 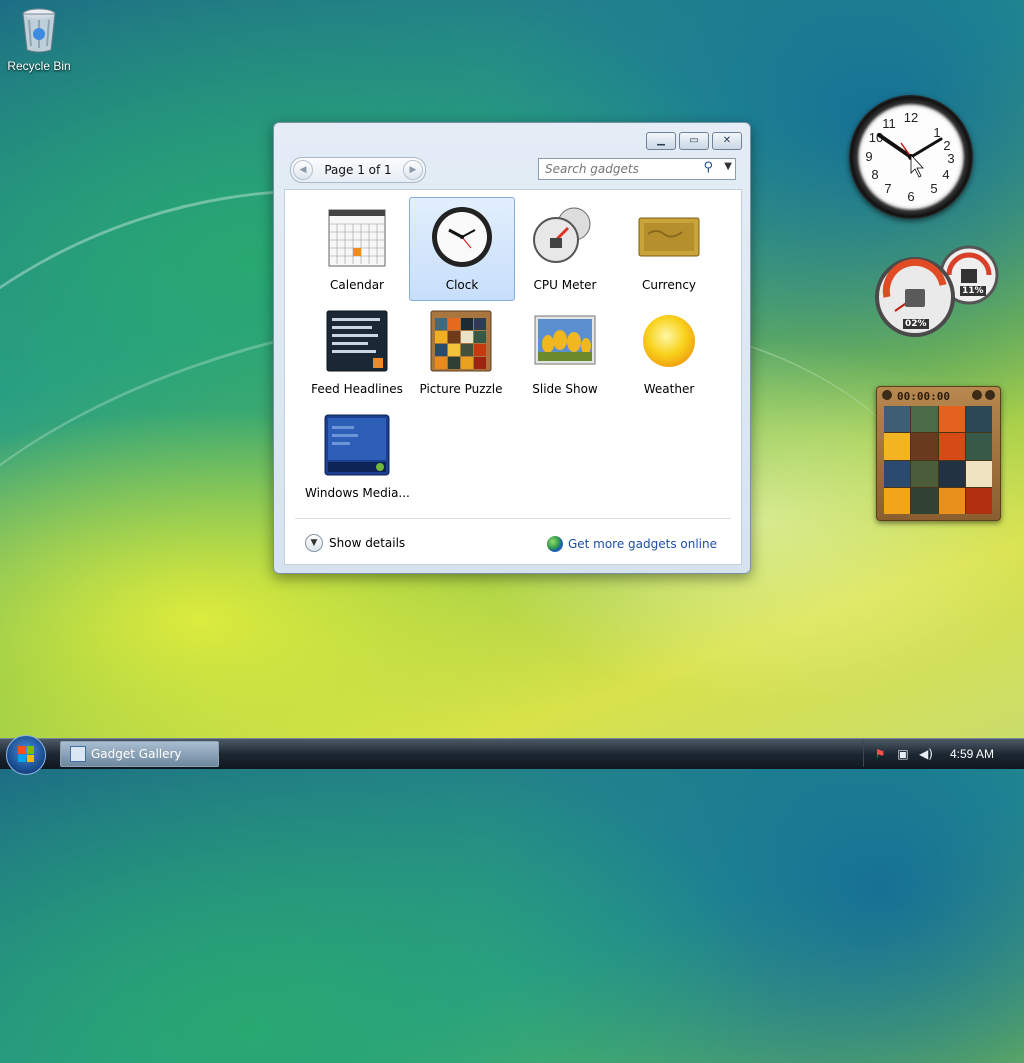 What do you see at coordinates (357, 341) in the screenshot?
I see `feed-headlines-icon` at bounding box center [357, 341].